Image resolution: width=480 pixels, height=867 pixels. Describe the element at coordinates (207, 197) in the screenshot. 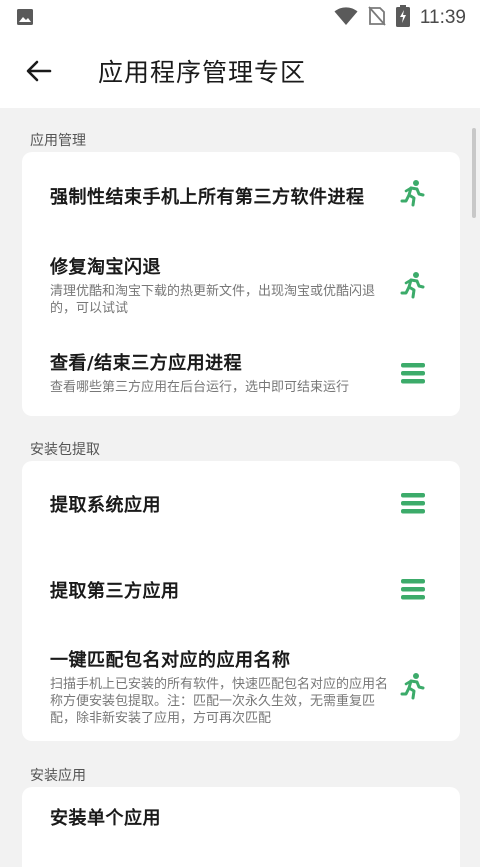

I see `item-title: 强制性结束手机上所有第三方软件进程` at that location.